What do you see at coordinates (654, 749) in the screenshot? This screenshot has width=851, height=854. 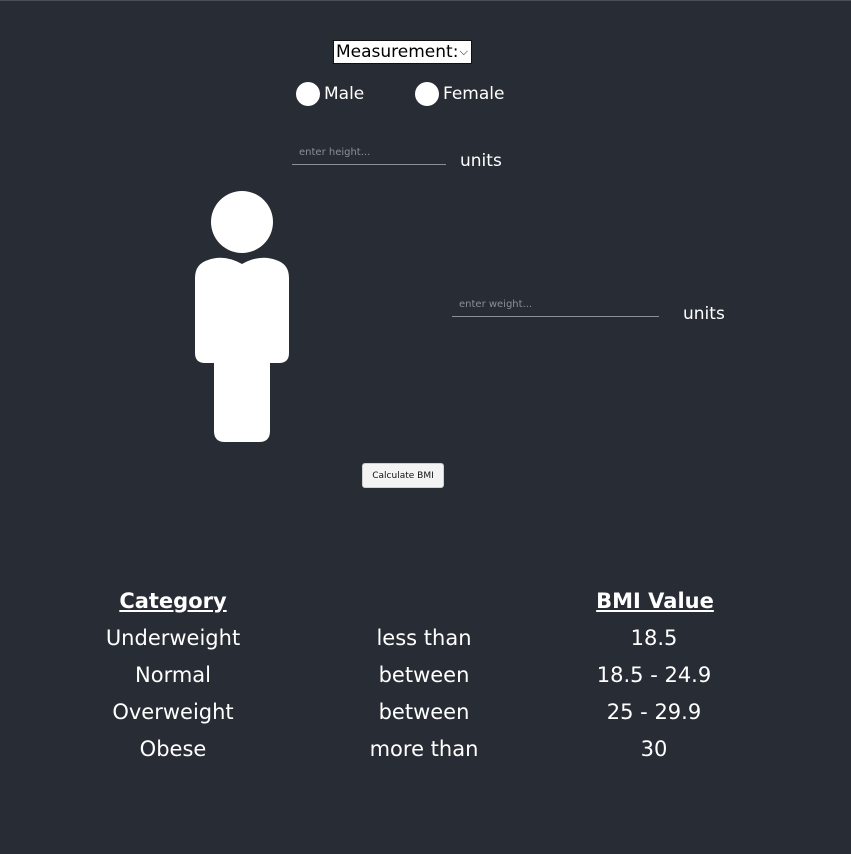 I see `row-value: 30` at bounding box center [654, 749].